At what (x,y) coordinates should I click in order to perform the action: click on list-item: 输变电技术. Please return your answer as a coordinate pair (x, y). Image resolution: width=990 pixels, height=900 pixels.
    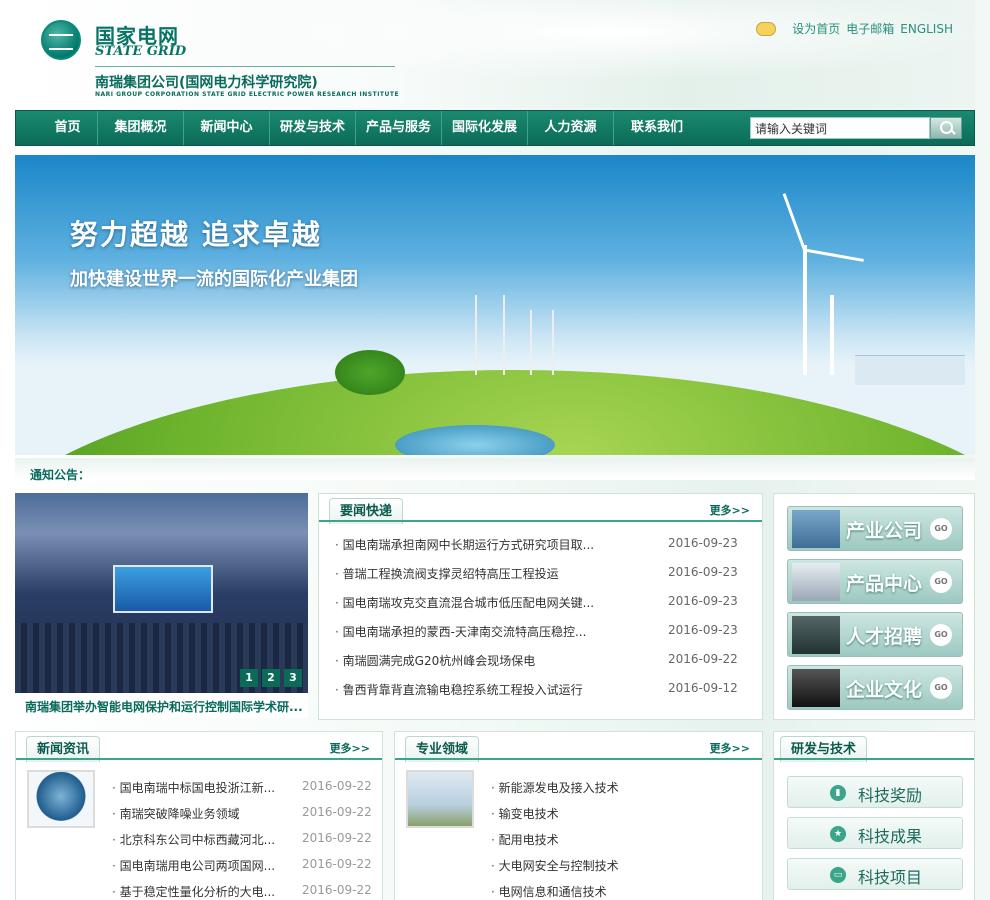
    Looking at the image, I should click on (578, 812).